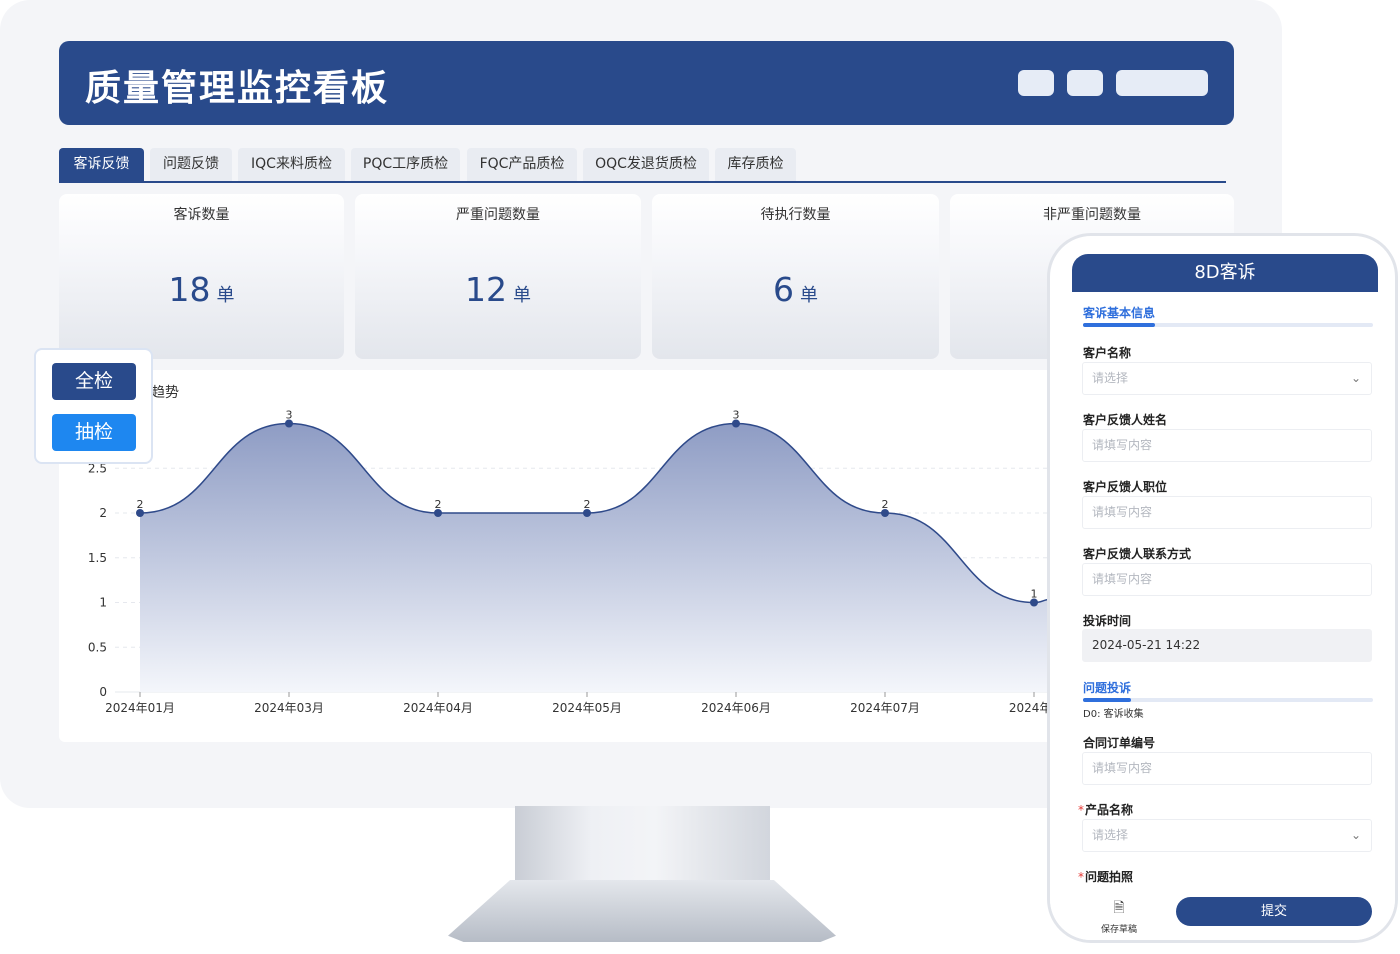 The width and height of the screenshot is (1400, 954). Describe the element at coordinates (405, 164) in the screenshot. I see `tab-pqc: PQC工序质检` at that location.